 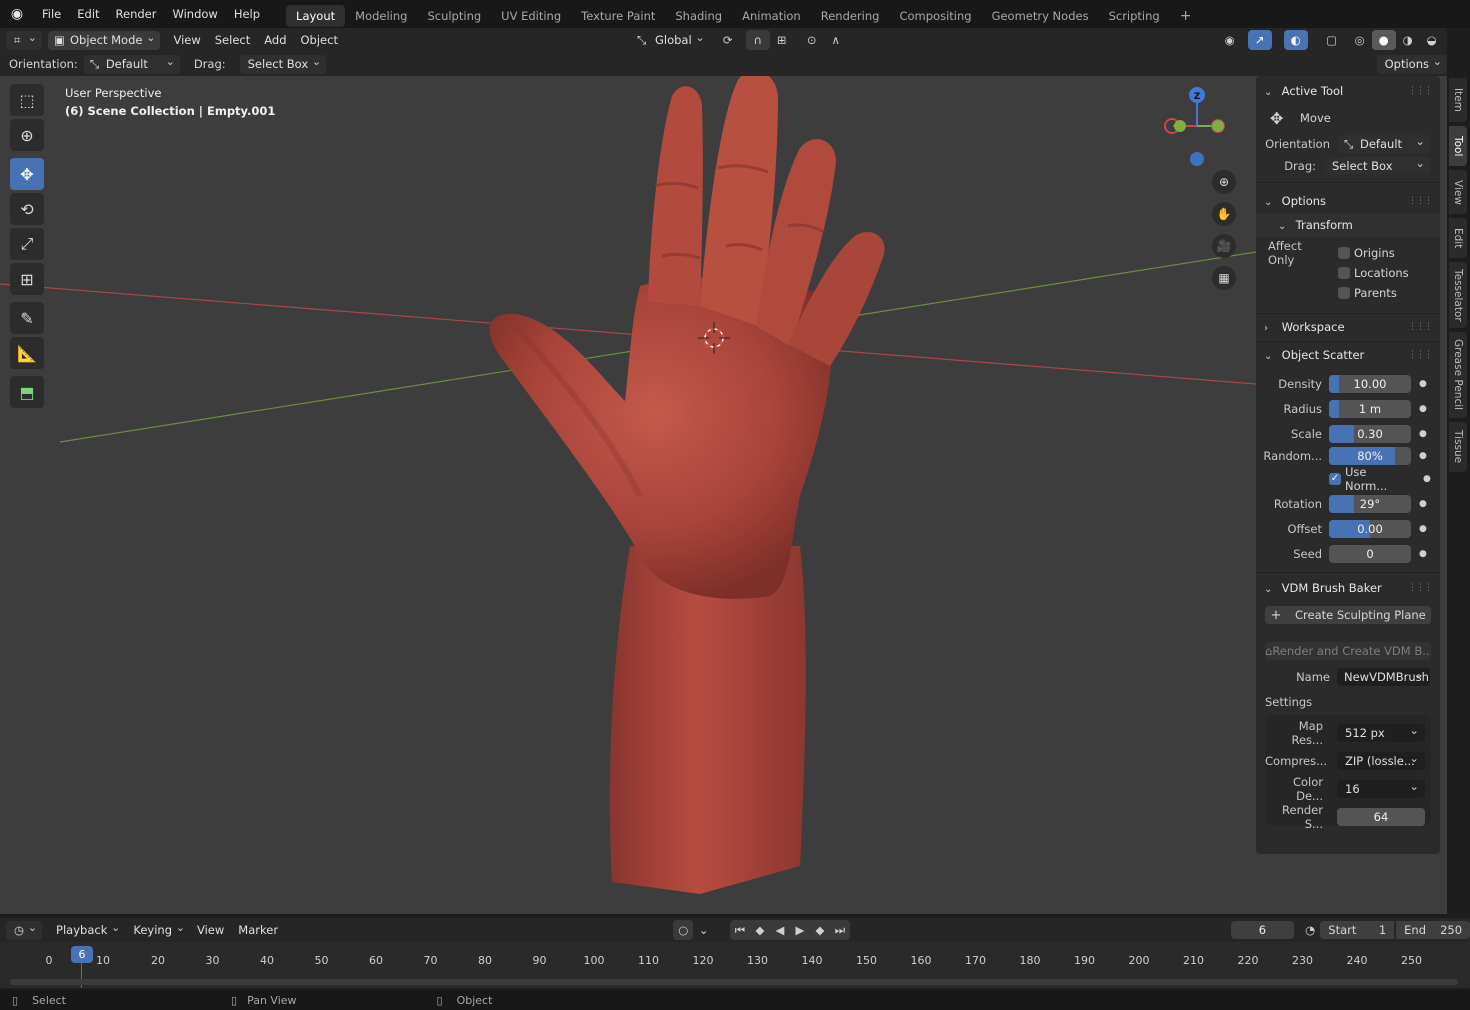 I want to click on snap-target-icon: ⊞, so click(x=782, y=40).